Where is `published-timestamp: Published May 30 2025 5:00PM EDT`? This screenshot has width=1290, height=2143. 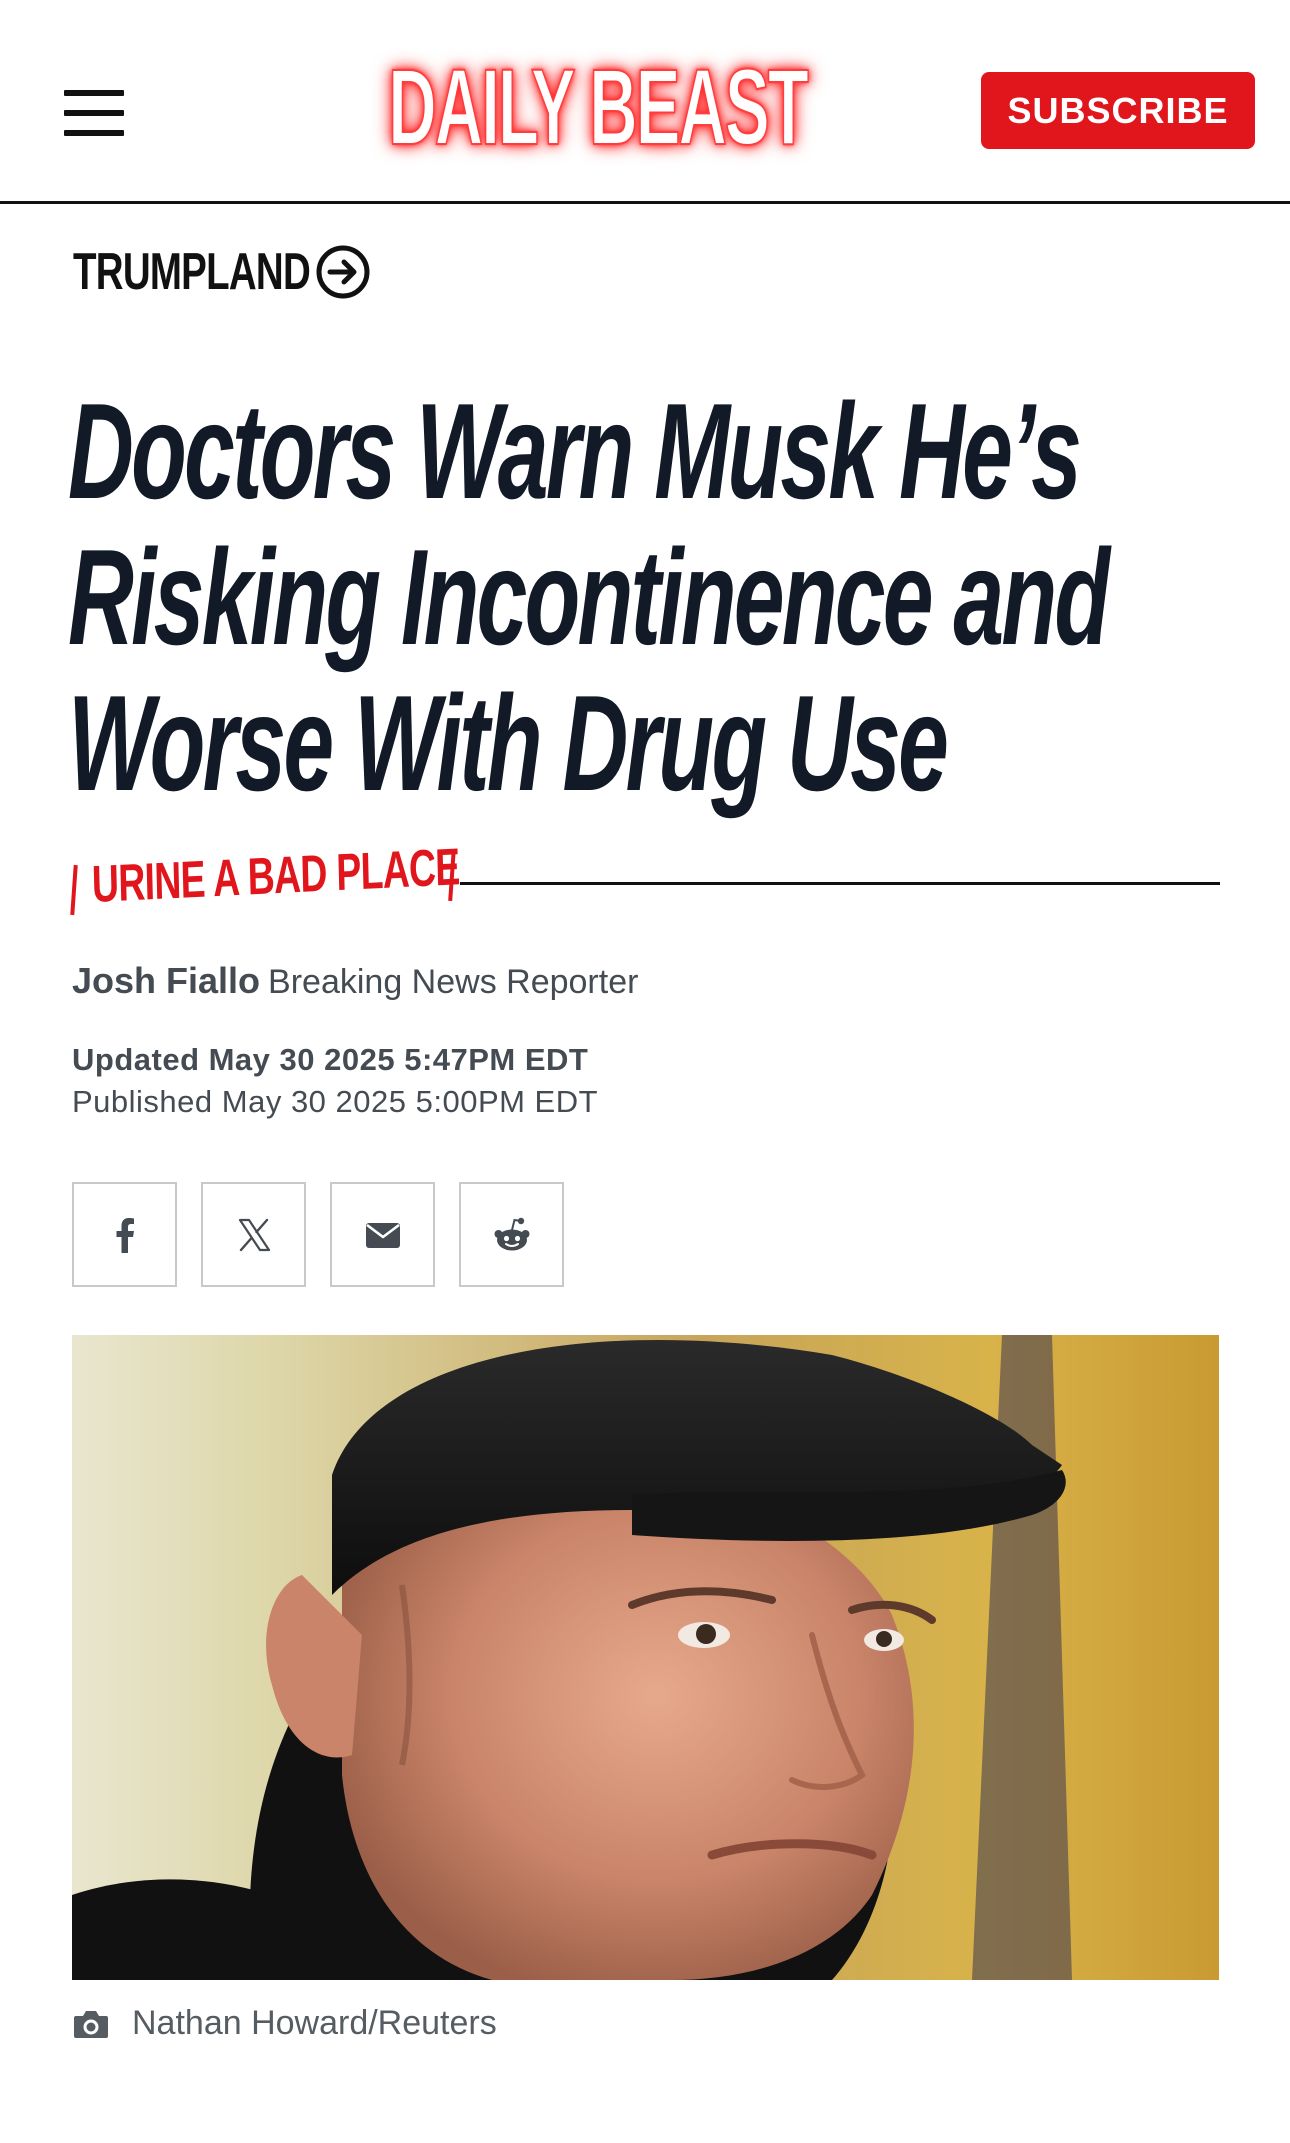
published-timestamp: Published May 30 2025 5:00PM EDT is located at coordinates (335, 1101).